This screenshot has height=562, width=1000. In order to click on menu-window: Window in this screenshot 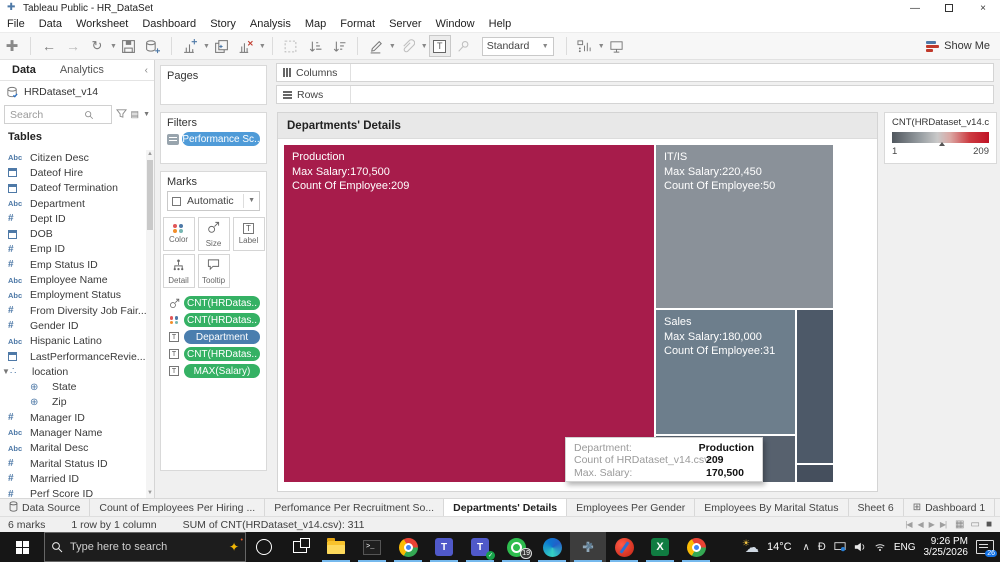, I will do `click(455, 24)`.